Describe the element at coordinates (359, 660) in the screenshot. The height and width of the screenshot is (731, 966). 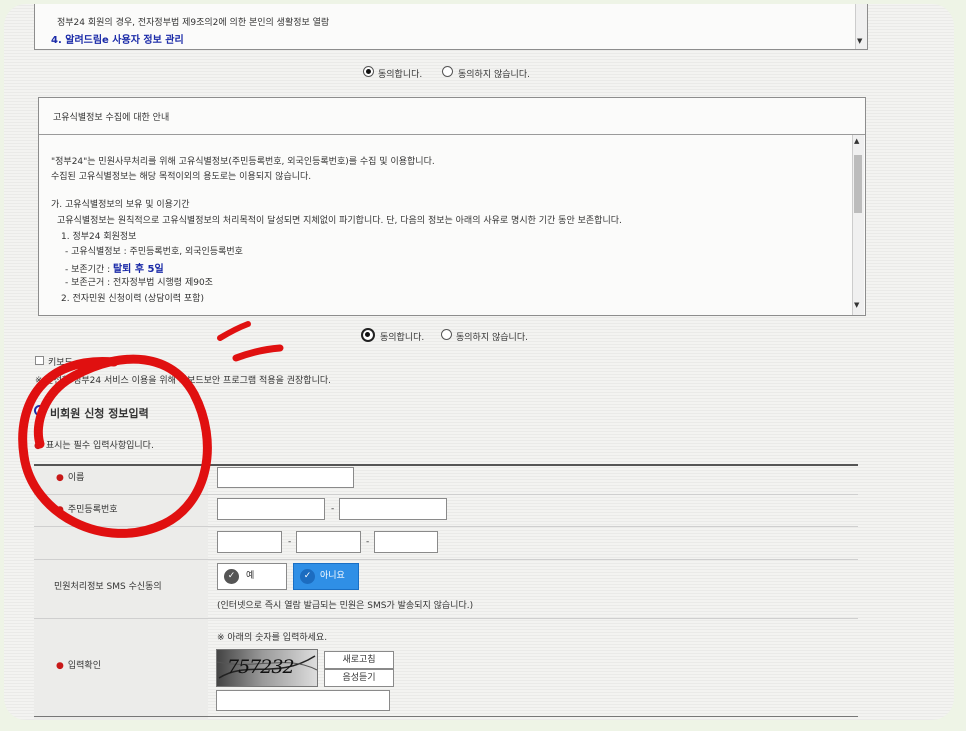
I see `refresh-button: 새로고침` at that location.